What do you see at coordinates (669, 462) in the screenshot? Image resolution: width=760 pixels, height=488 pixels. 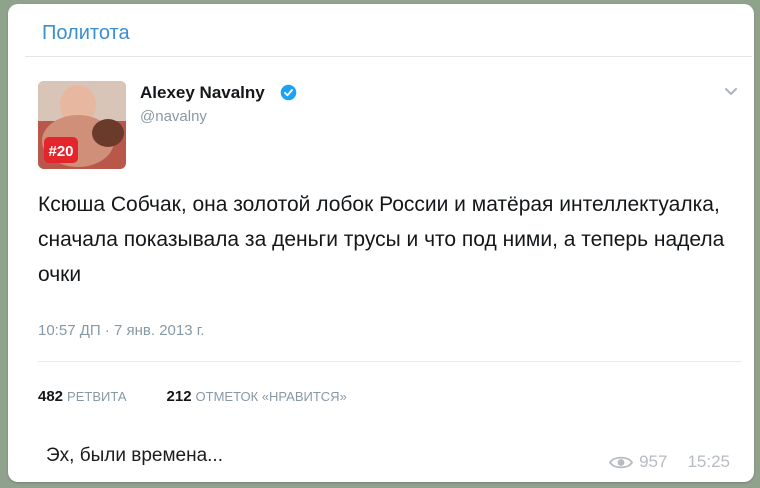 I see `message-meta: 957 15:25` at bounding box center [669, 462].